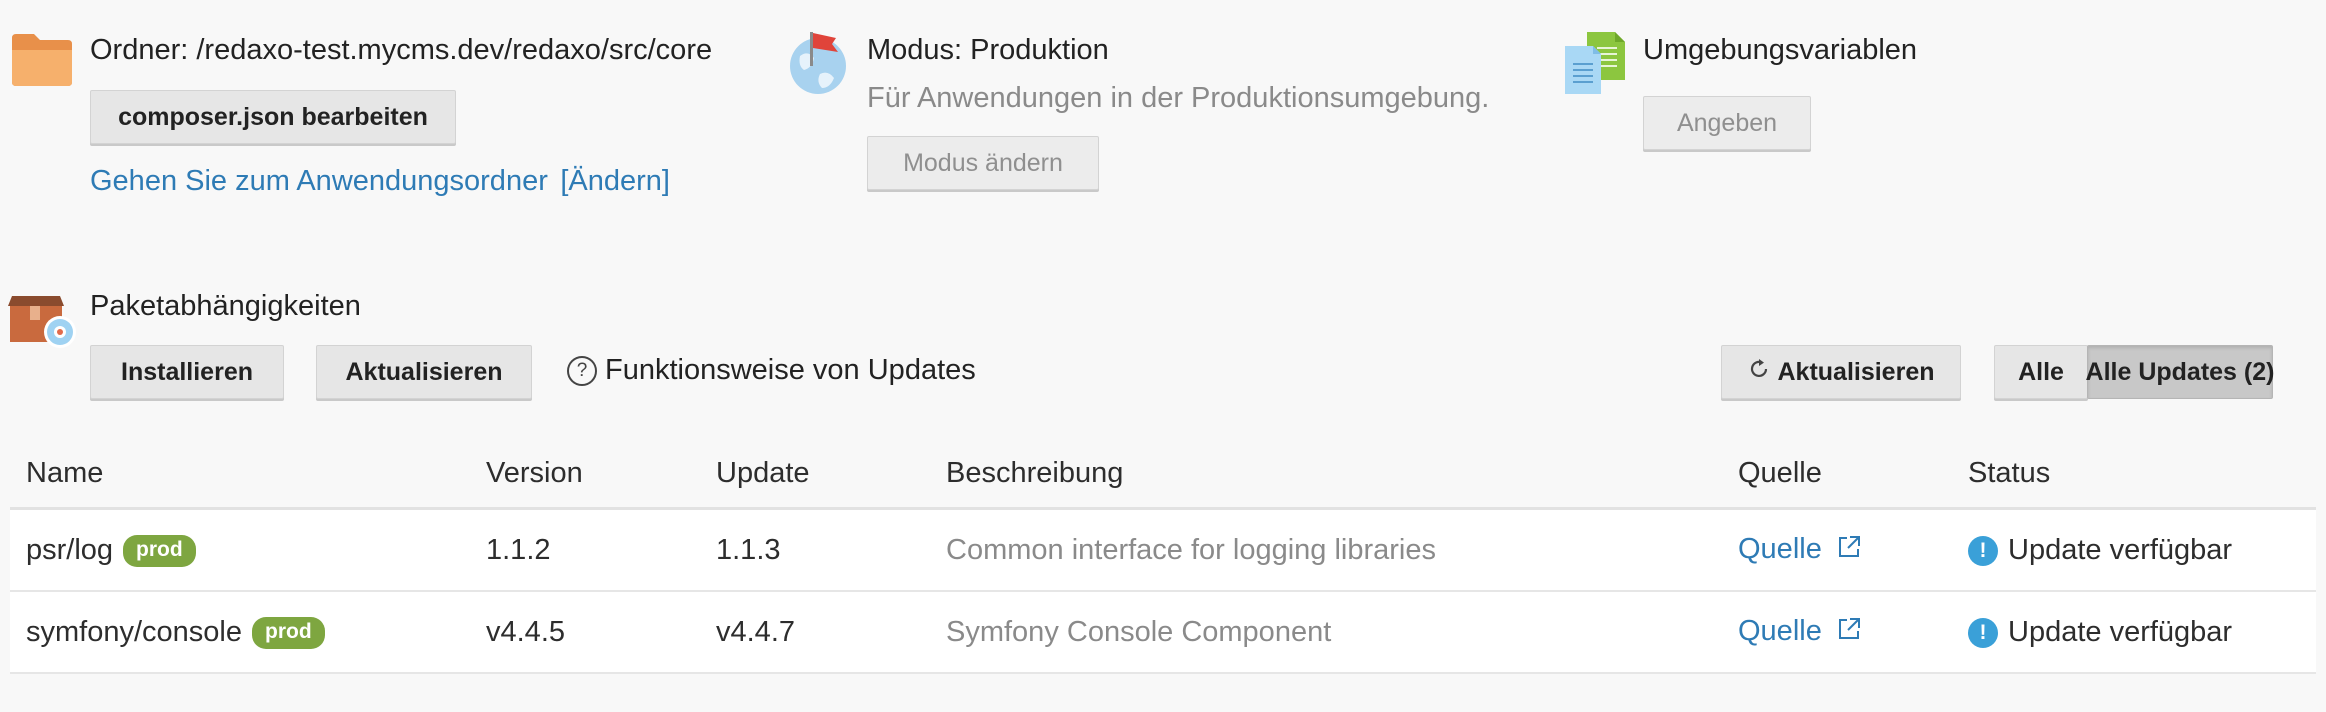 This screenshot has width=2326, height=712. Describe the element at coordinates (615, 181) in the screenshot. I see `change-folder-link: [Ändern]` at that location.